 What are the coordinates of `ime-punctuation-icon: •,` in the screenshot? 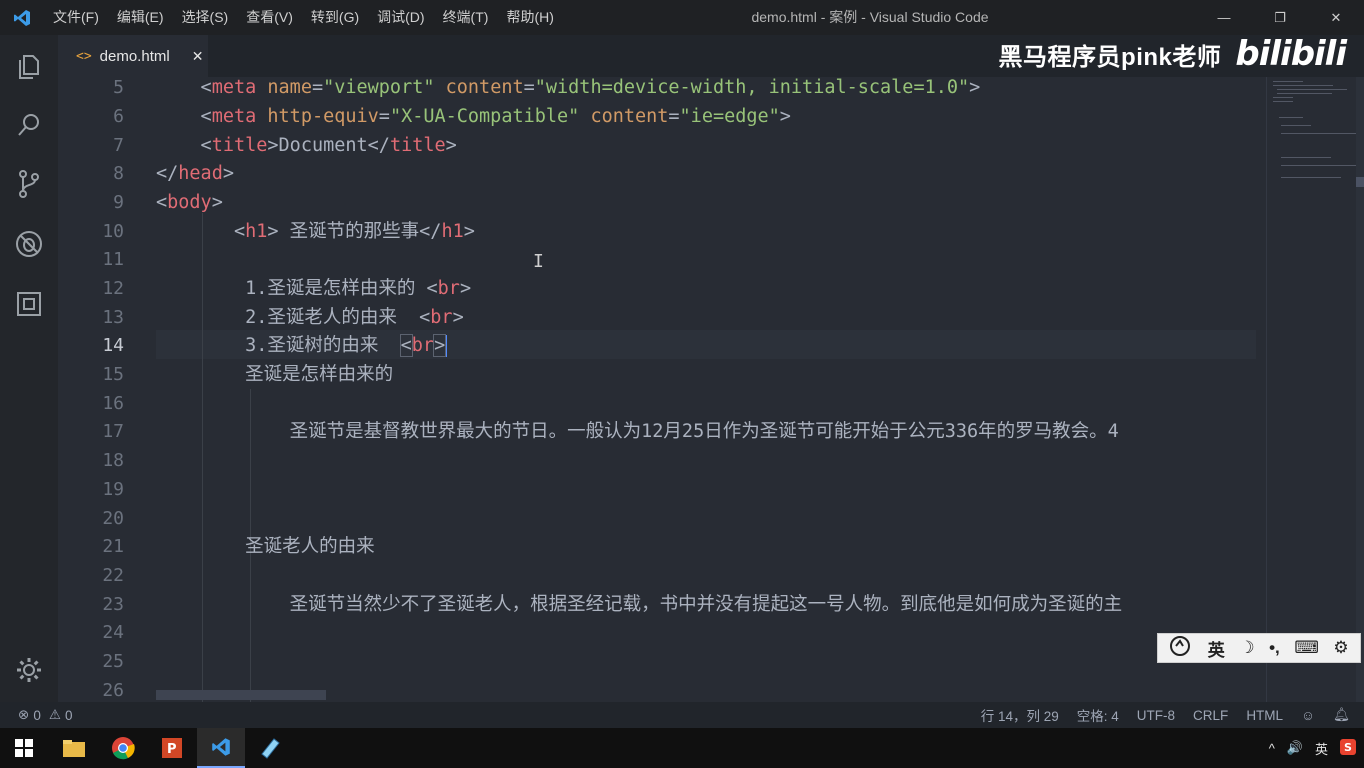 It's located at (1274, 648).